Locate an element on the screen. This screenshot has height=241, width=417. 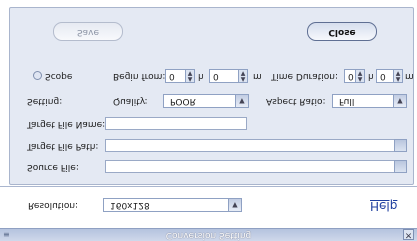
quality-value: POOR is located at coordinates (183, 101).